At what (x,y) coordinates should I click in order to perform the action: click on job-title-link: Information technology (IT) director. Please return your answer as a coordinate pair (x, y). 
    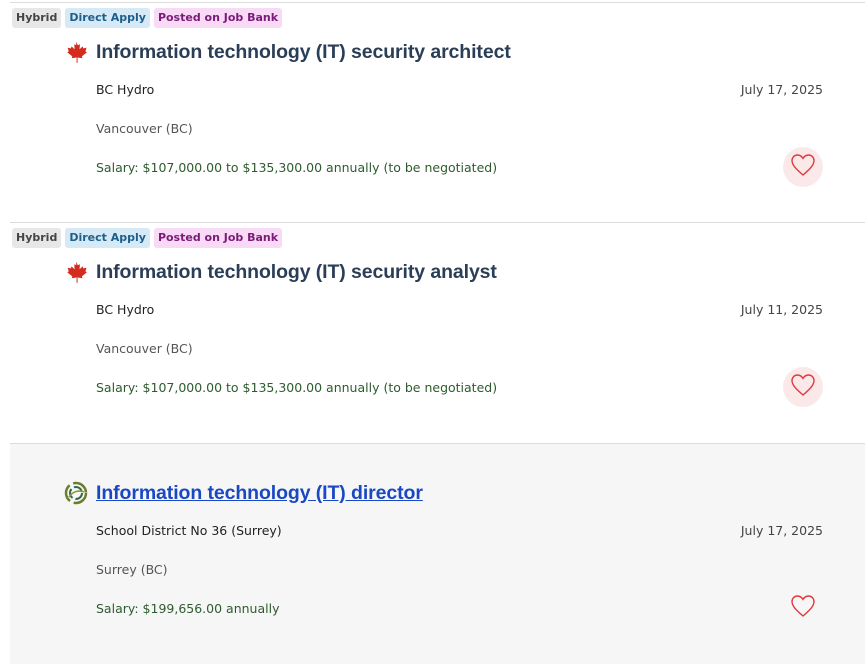
    Looking at the image, I should click on (259, 493).